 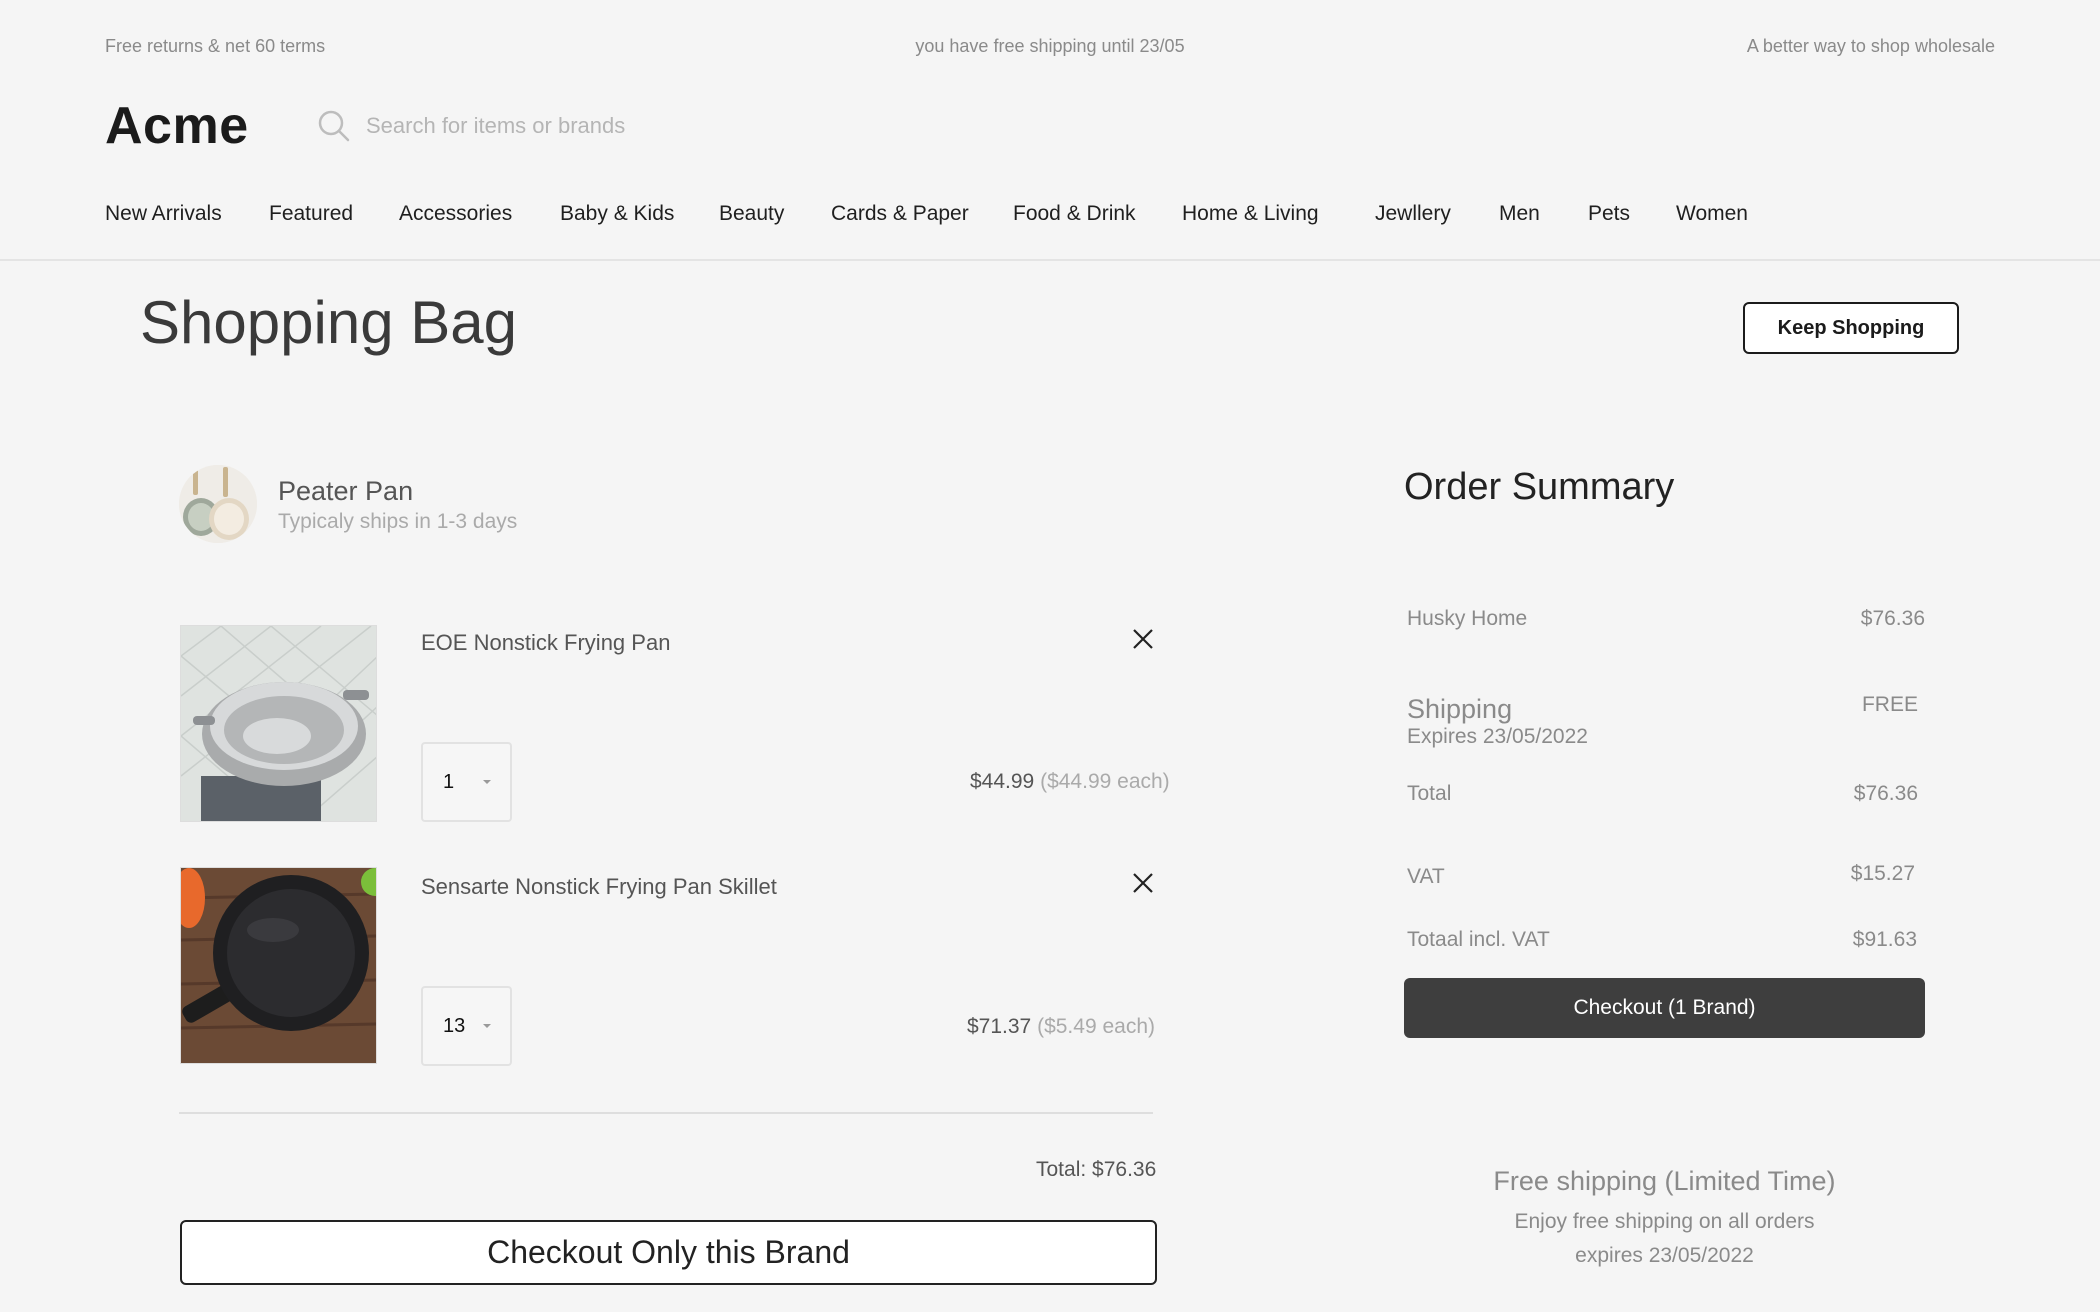 I want to click on brand-avatar, so click(x=218, y=504).